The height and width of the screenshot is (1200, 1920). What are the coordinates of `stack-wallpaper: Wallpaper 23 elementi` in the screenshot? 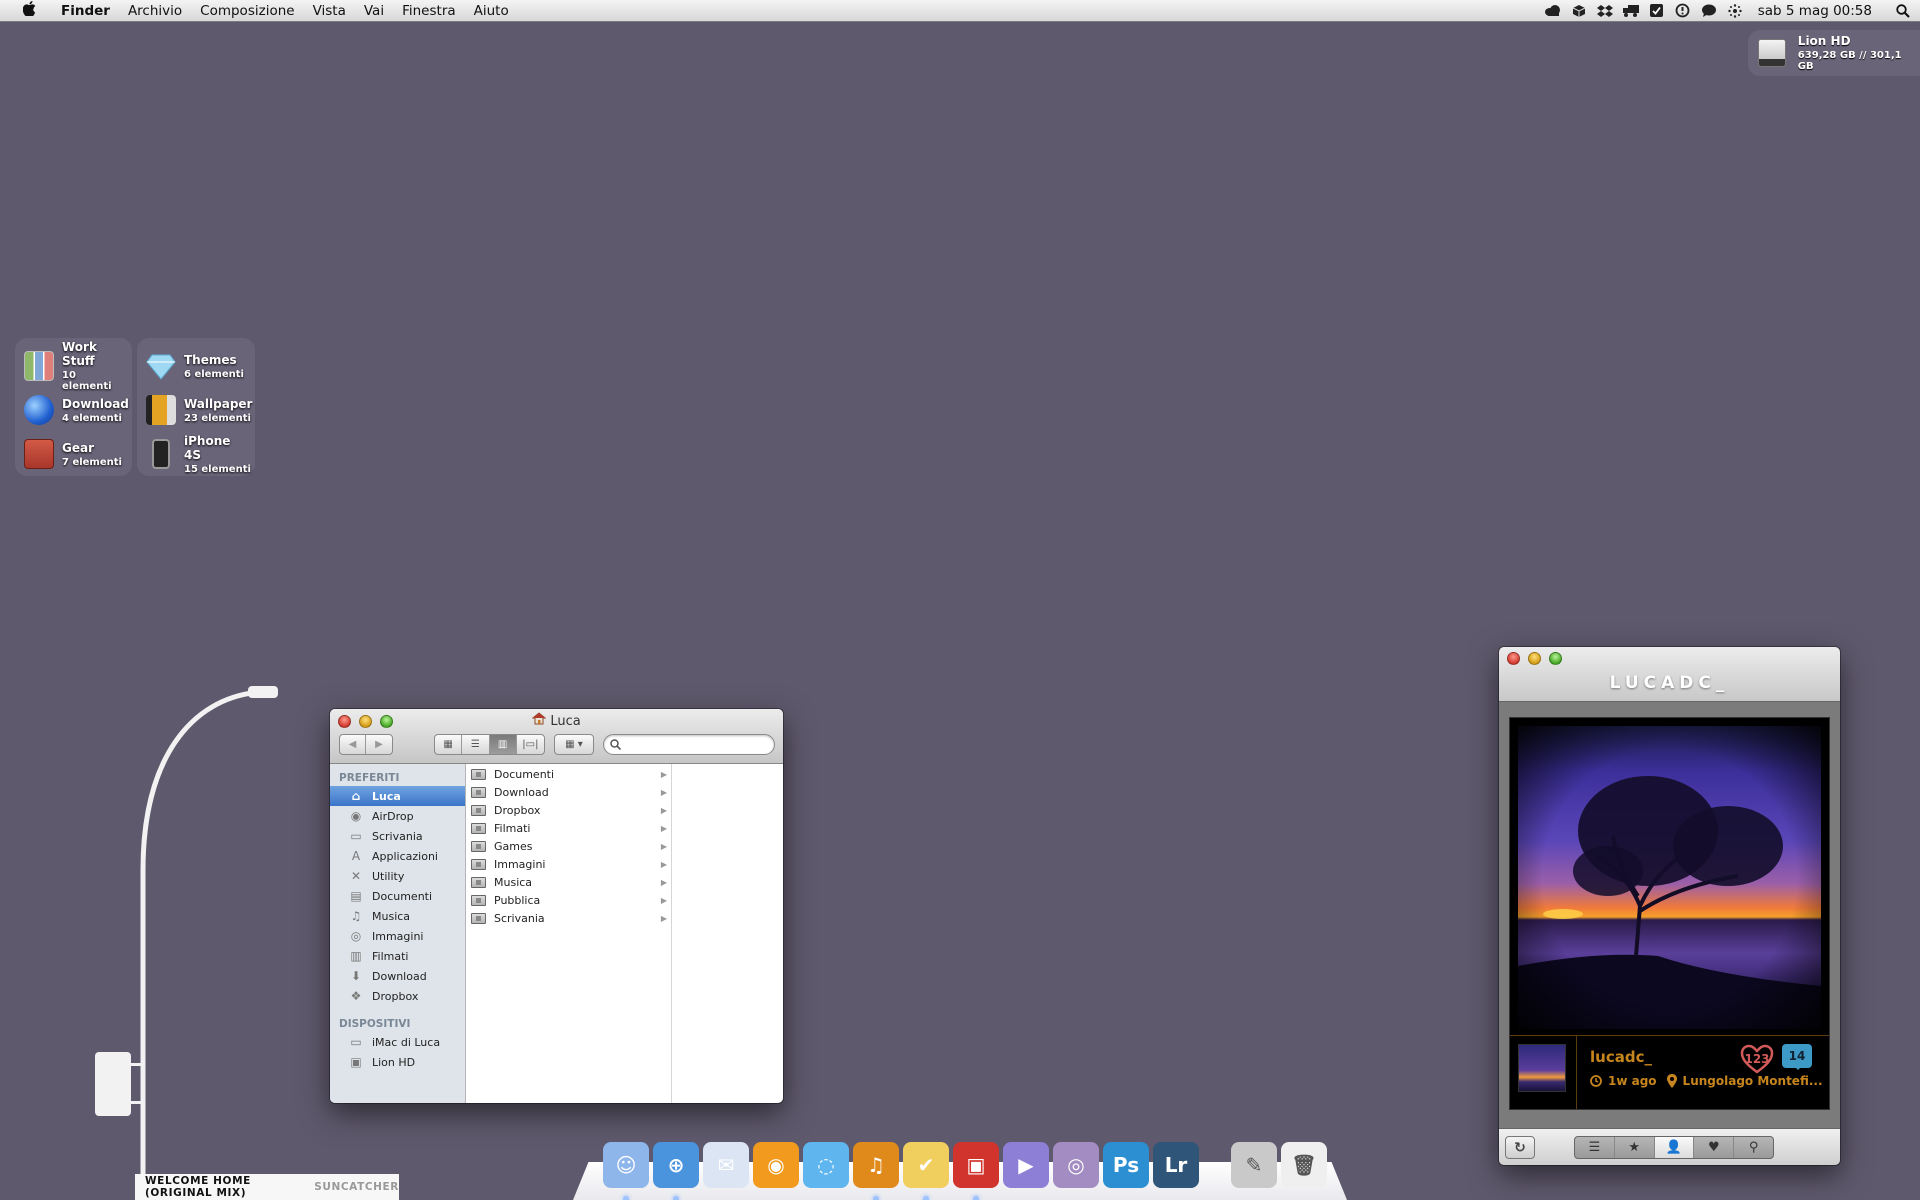 It's located at (196, 410).